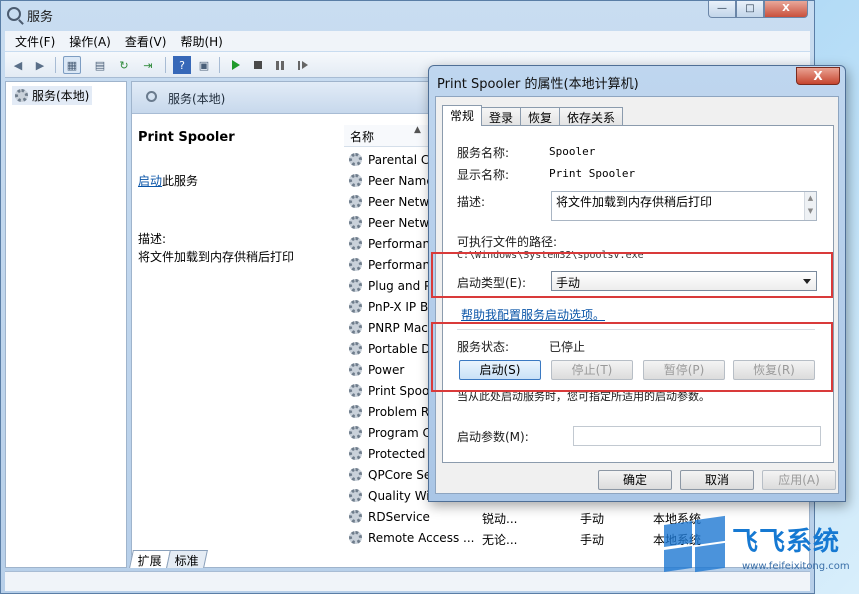  Describe the element at coordinates (258, 65) in the screenshot. I see `stop-service-icon` at that location.